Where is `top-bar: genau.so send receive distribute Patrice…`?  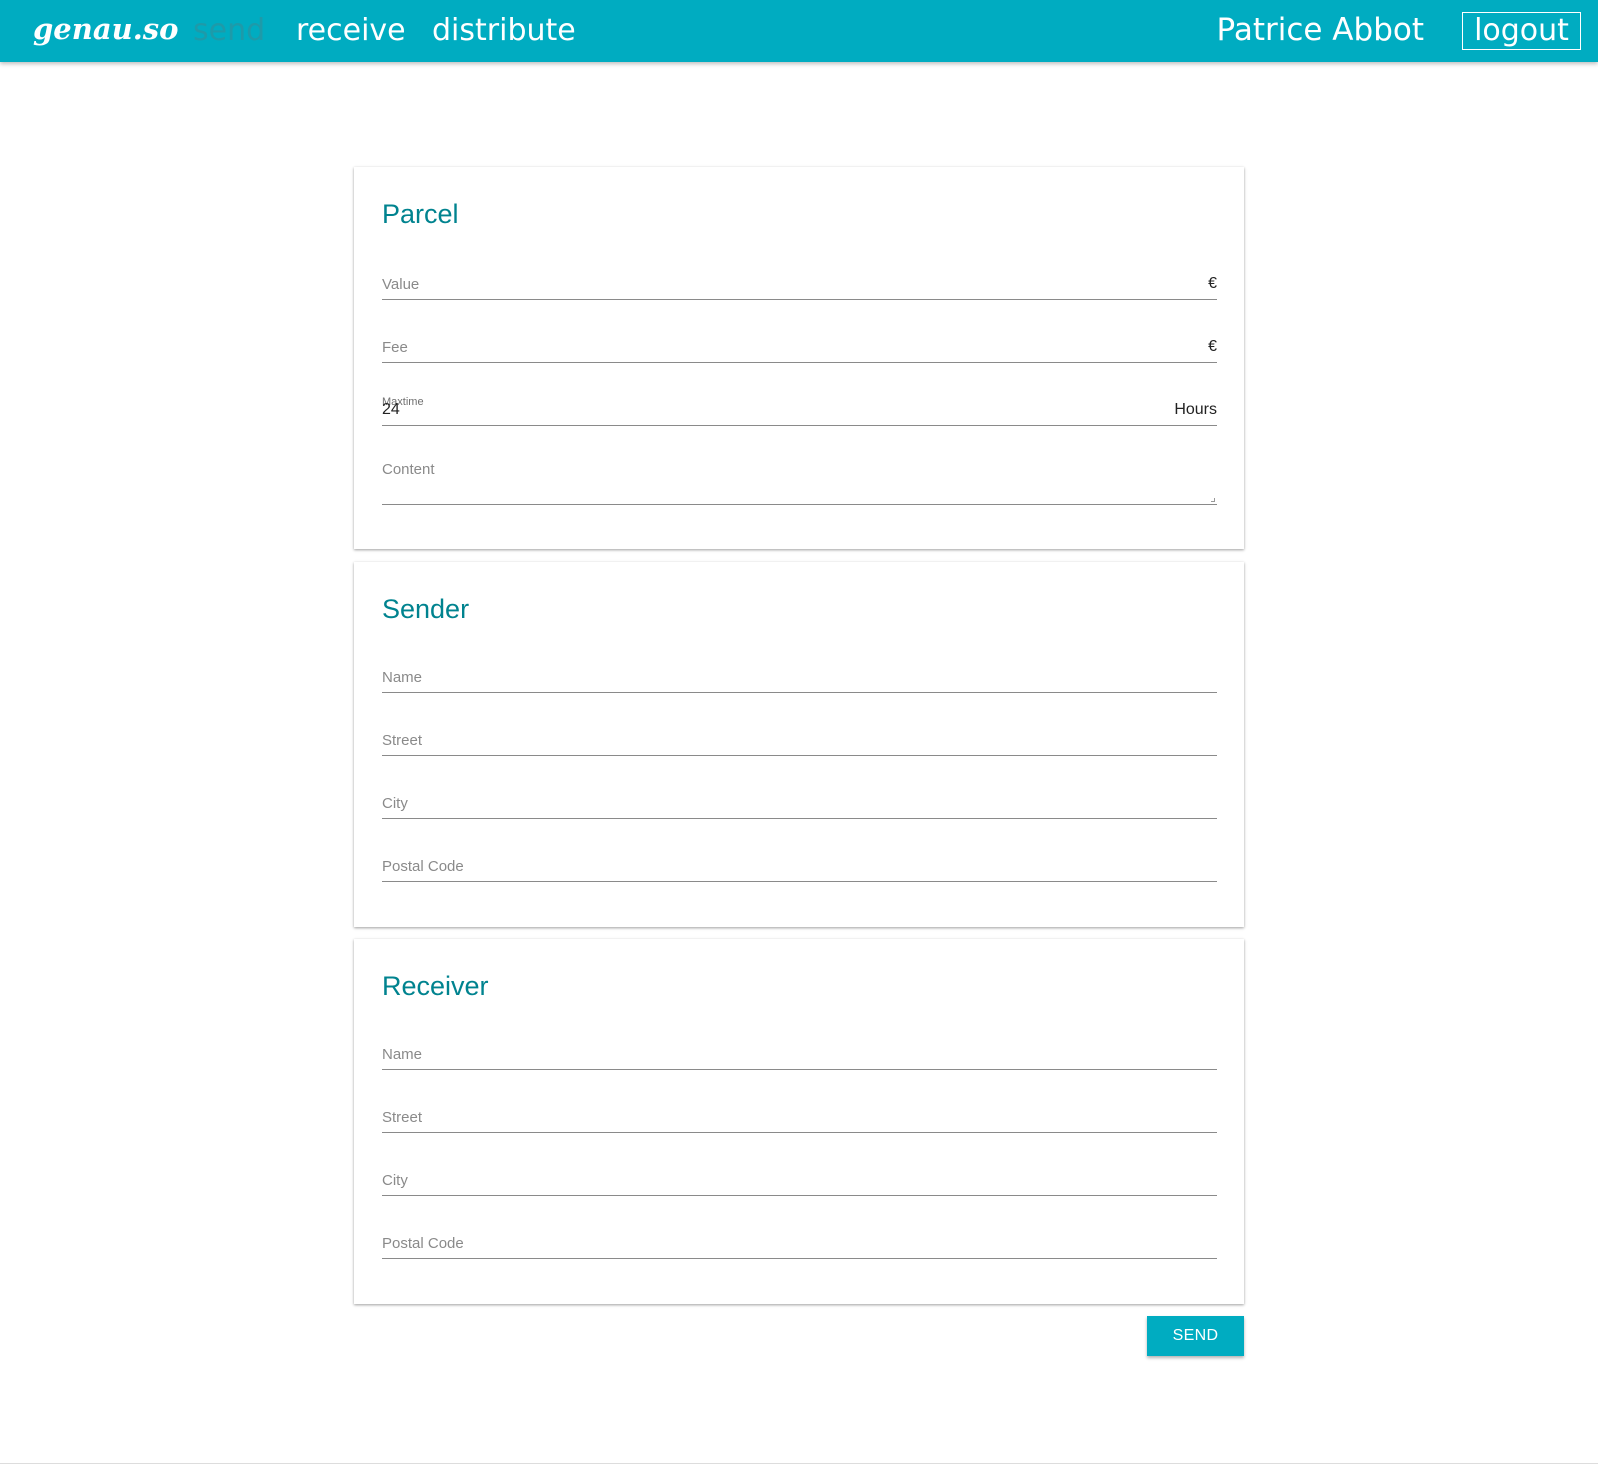
top-bar: genau.so send receive distribute Patrice… is located at coordinates (799, 31).